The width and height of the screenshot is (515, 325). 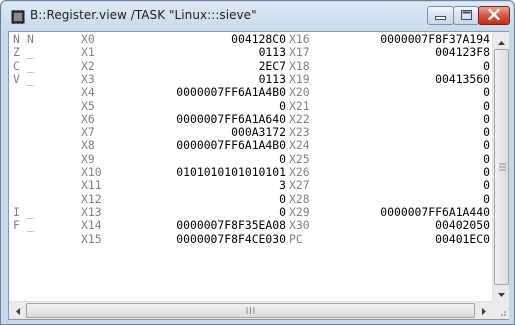 What do you see at coordinates (88, 65) in the screenshot?
I see `register-name: X2` at bounding box center [88, 65].